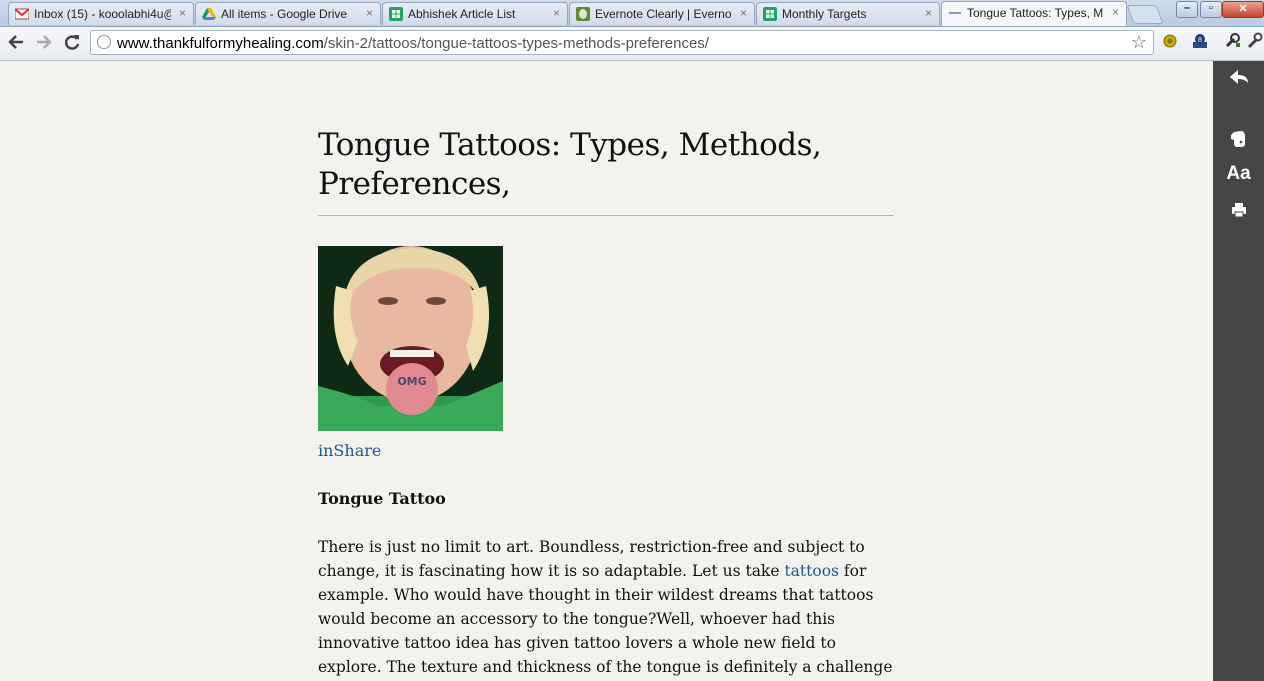 The height and width of the screenshot is (681, 1264). I want to click on gmail-icon, so click(22, 14).